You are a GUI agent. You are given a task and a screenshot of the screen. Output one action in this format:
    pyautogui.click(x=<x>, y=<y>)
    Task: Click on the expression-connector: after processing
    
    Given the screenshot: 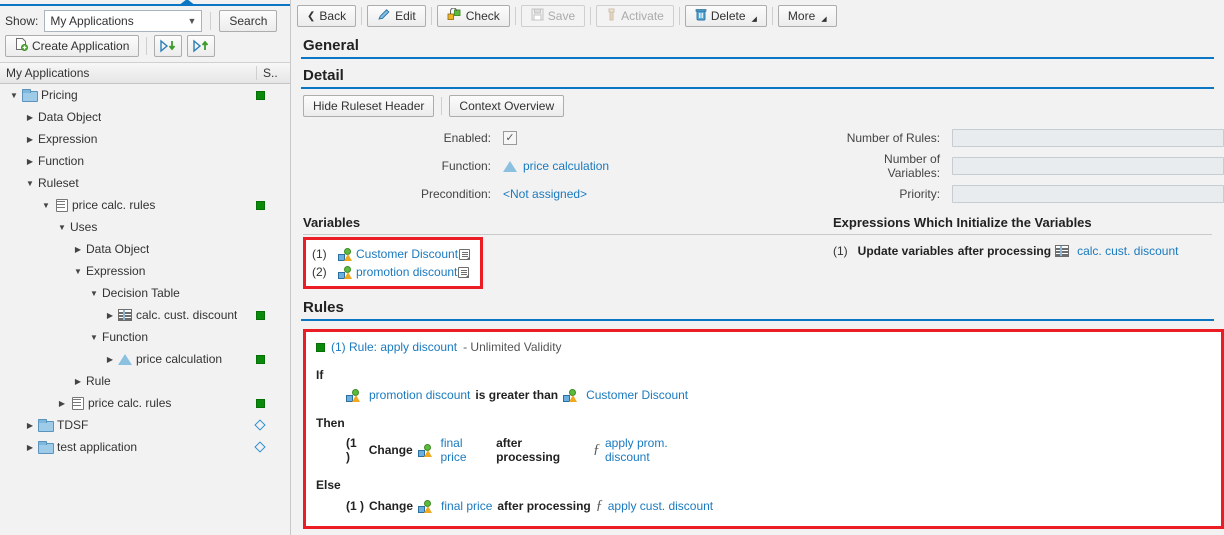 What is the action you would take?
    pyautogui.click(x=1004, y=251)
    